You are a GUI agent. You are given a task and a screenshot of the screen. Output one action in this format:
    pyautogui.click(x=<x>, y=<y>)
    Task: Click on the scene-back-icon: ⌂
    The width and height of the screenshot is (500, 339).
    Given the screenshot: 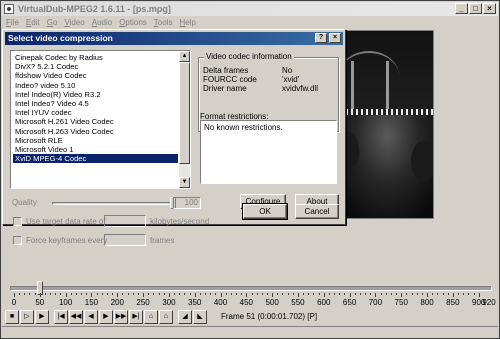 What is the action you would take?
    pyautogui.click(x=151, y=317)
    